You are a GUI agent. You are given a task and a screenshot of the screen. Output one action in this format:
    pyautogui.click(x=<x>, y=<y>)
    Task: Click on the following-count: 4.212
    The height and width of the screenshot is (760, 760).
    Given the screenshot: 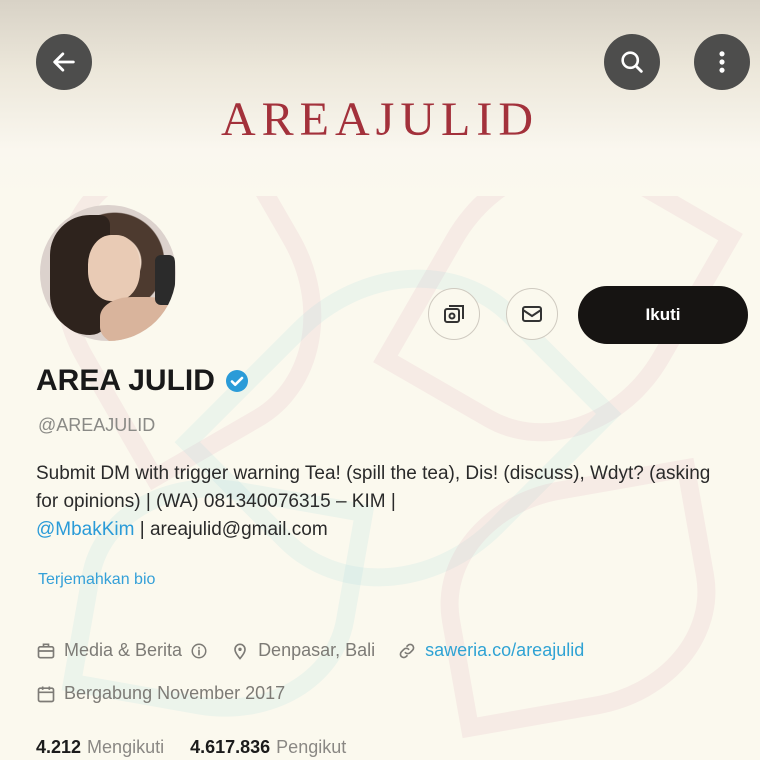 What is the action you would take?
    pyautogui.click(x=59, y=747)
    